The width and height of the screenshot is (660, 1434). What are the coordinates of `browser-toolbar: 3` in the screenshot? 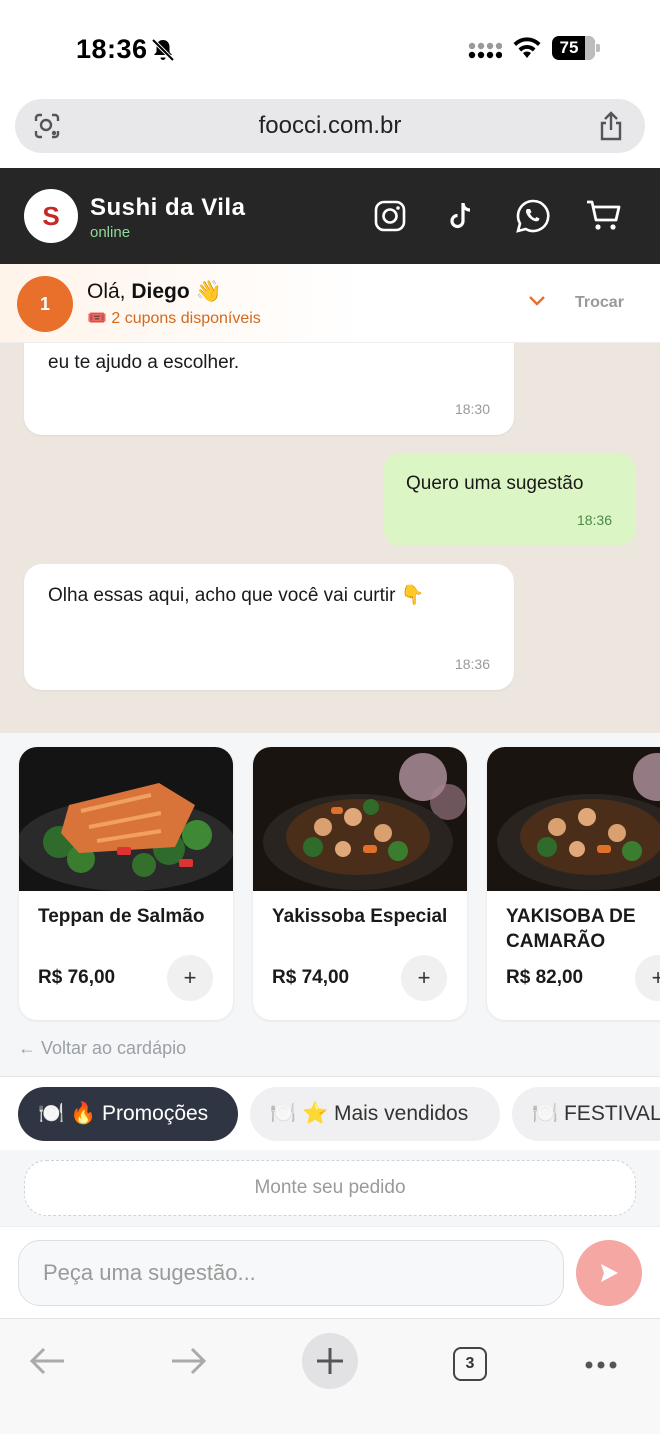 It's located at (330, 1376).